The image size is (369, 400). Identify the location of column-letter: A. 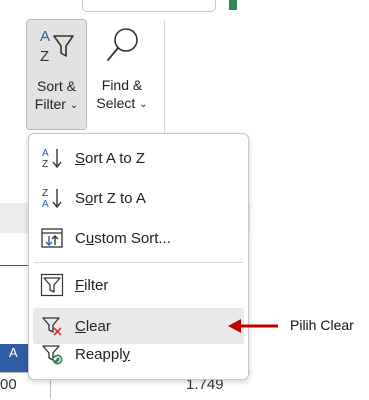
(13, 352).